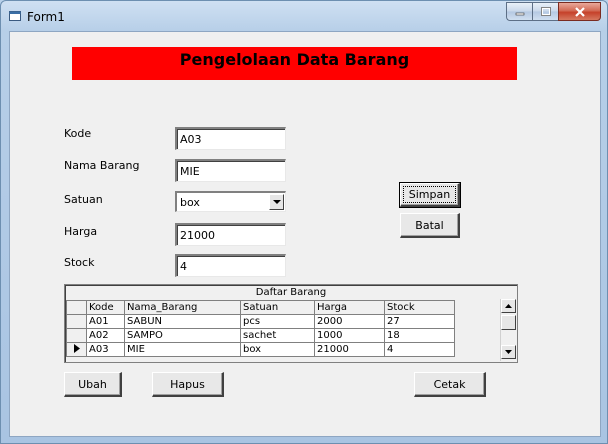  What do you see at coordinates (79, 262) in the screenshot?
I see `stock-label: Stock` at bounding box center [79, 262].